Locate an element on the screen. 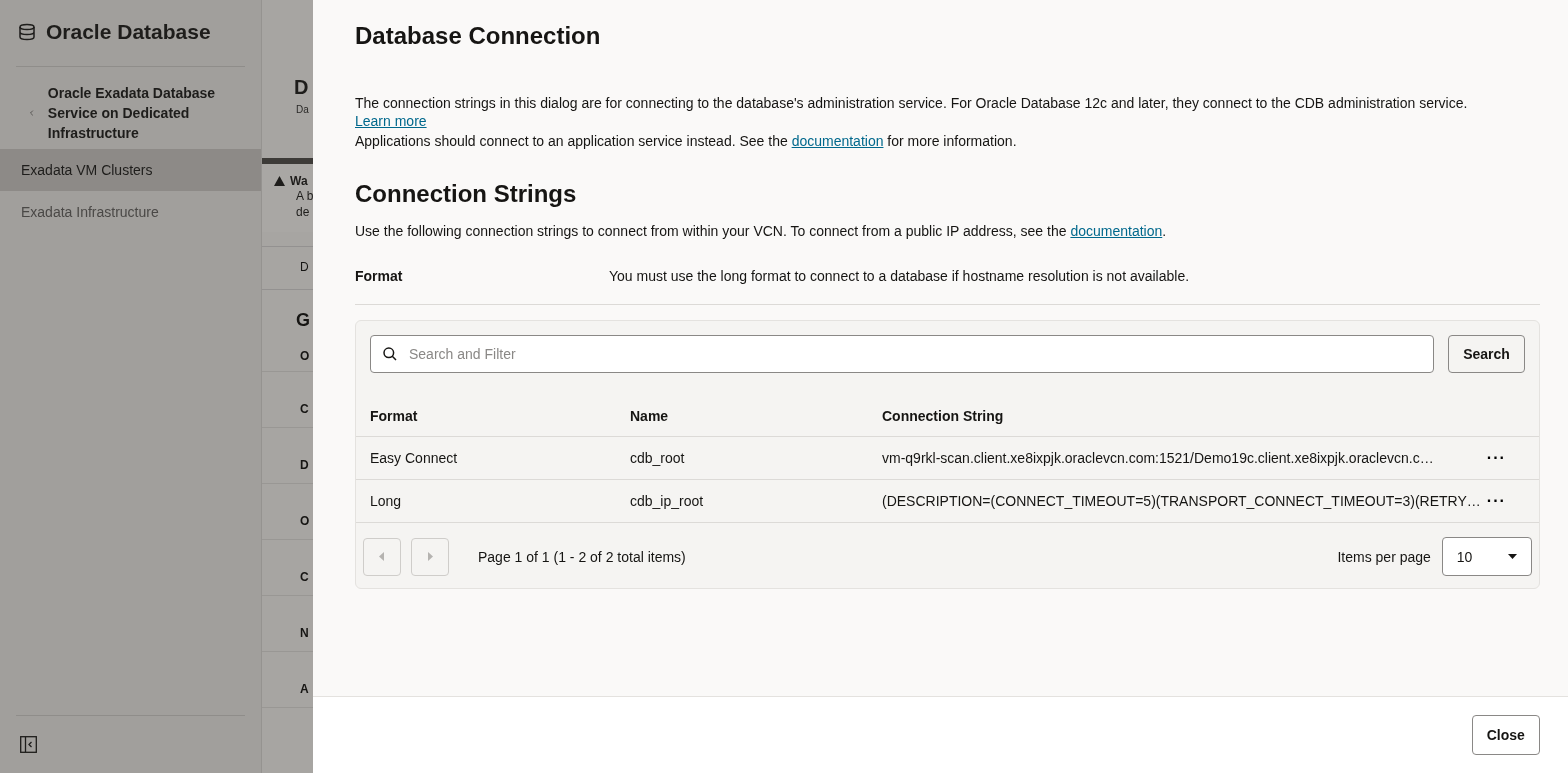  search-field: Search and Filter is located at coordinates (902, 354).